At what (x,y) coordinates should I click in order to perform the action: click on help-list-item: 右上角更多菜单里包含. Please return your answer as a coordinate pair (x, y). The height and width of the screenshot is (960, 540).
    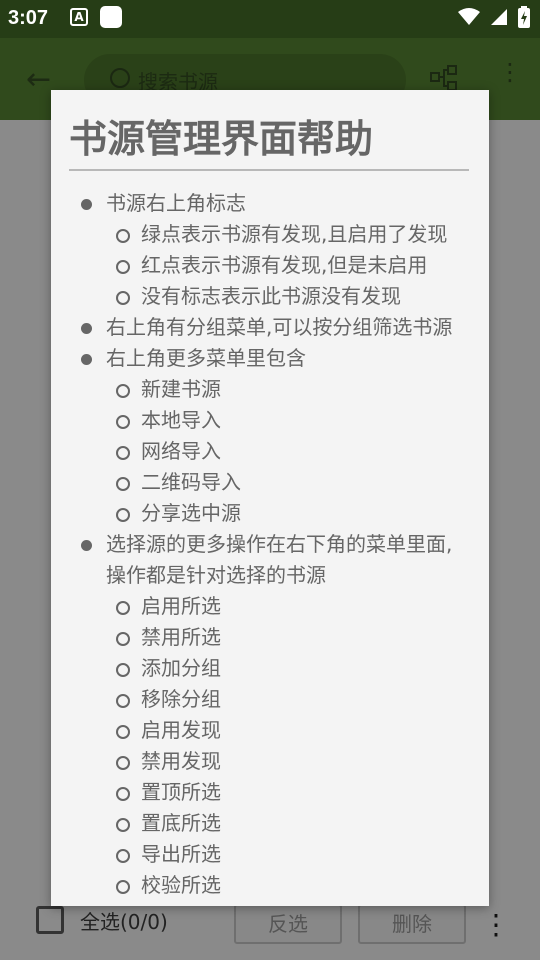
    Looking at the image, I should click on (270, 358).